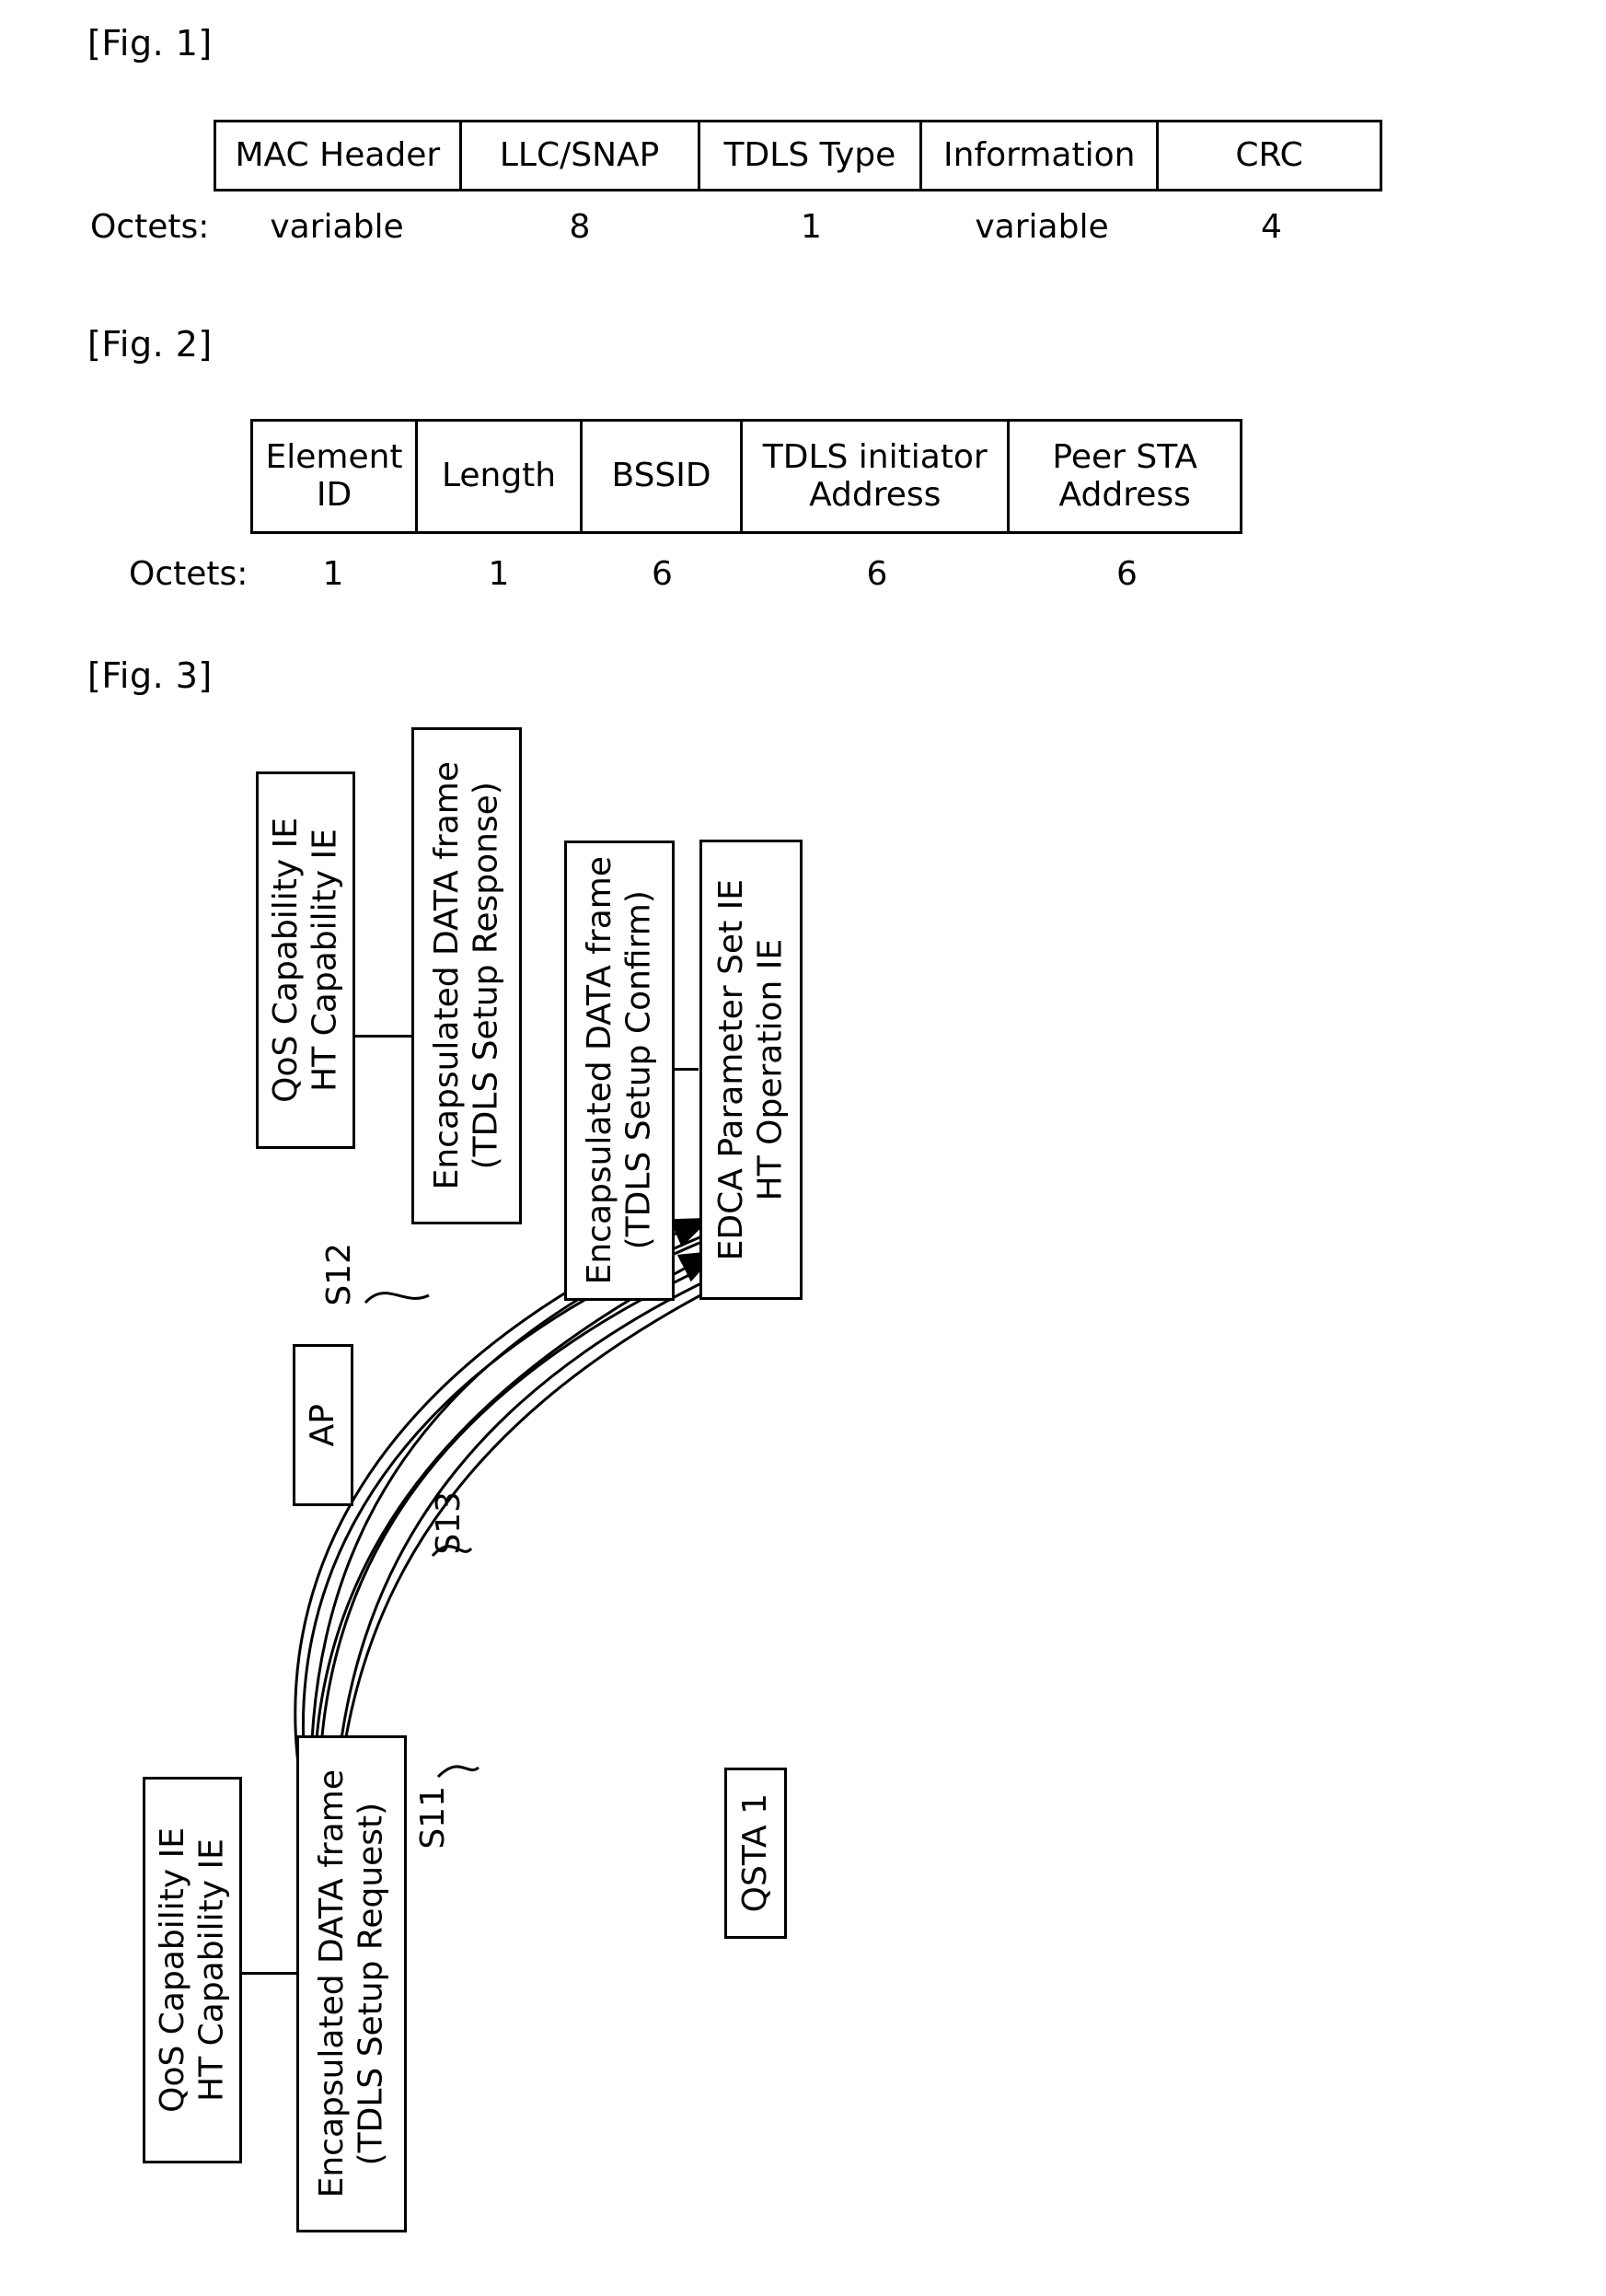 The height and width of the screenshot is (2296, 1606). Describe the element at coordinates (433, 1818) in the screenshot. I see `step-label-s11: S11` at that location.